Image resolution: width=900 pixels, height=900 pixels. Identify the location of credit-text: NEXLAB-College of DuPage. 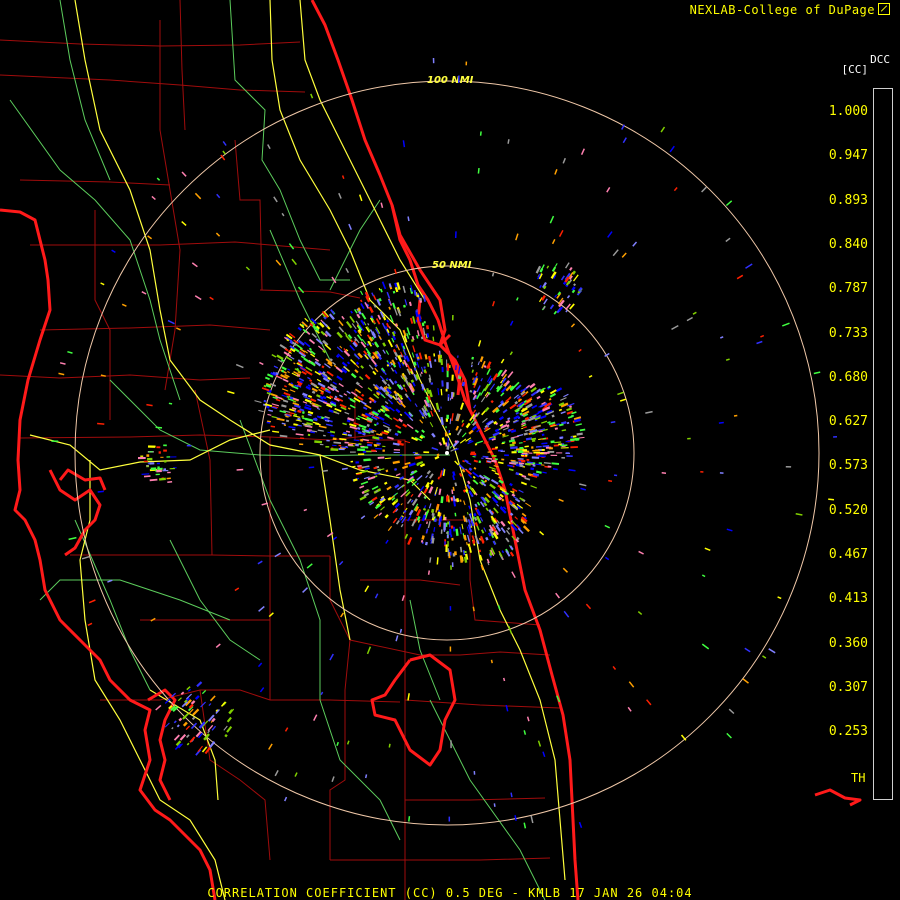
(782, 10).